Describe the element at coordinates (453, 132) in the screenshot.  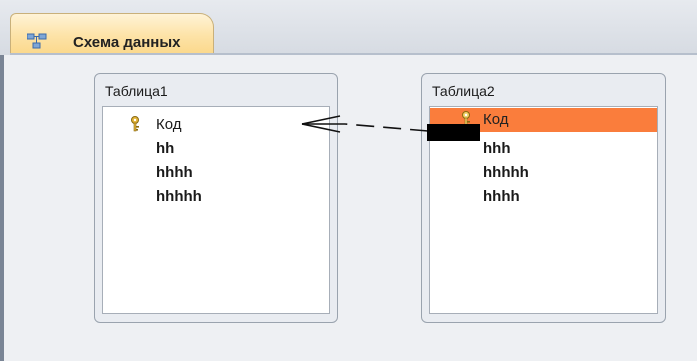
I see `redaction-block` at that location.